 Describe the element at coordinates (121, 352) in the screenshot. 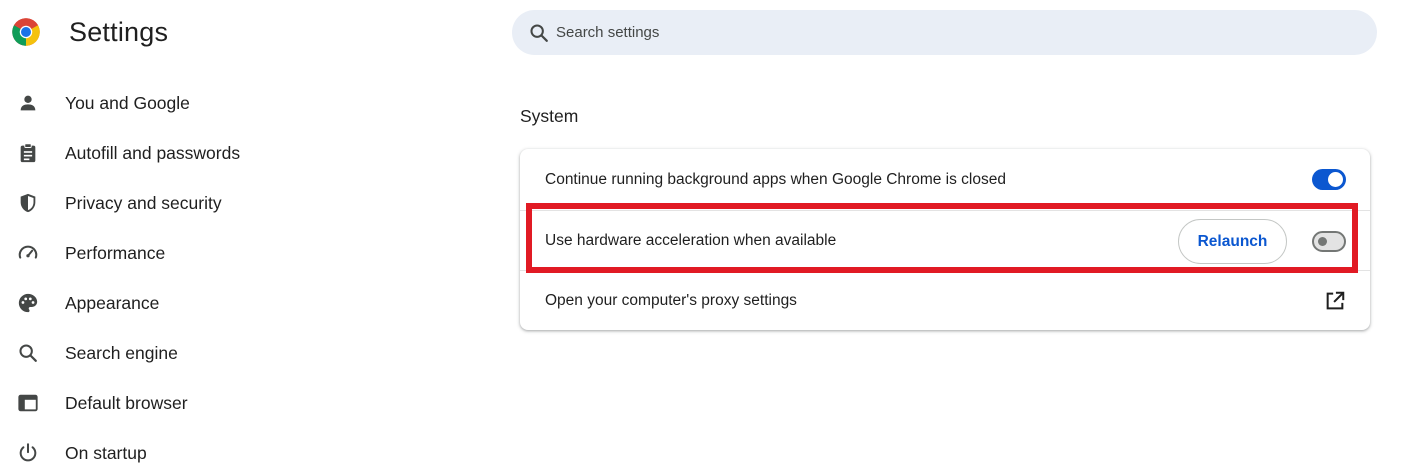

I see `sidebar-item-label: Search engine` at that location.